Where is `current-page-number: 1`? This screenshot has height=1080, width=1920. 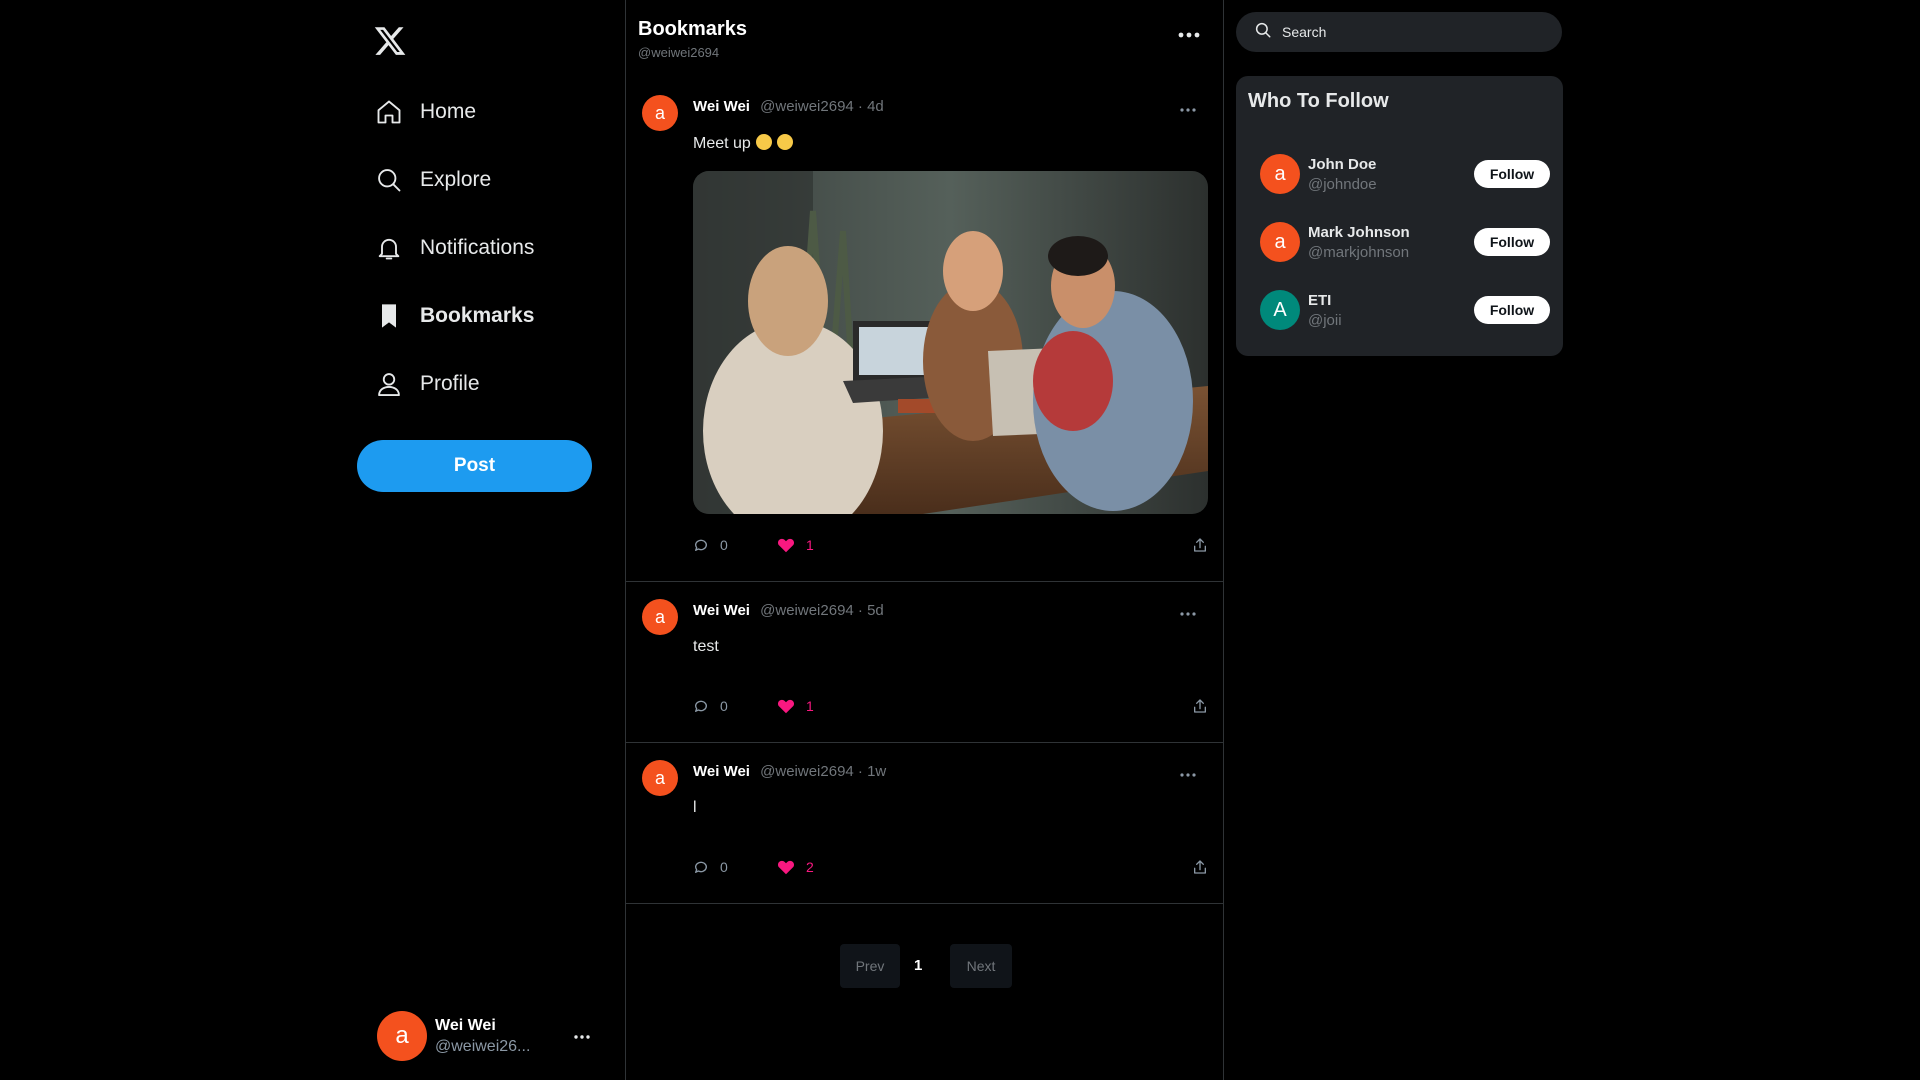 current-page-number: 1 is located at coordinates (918, 965).